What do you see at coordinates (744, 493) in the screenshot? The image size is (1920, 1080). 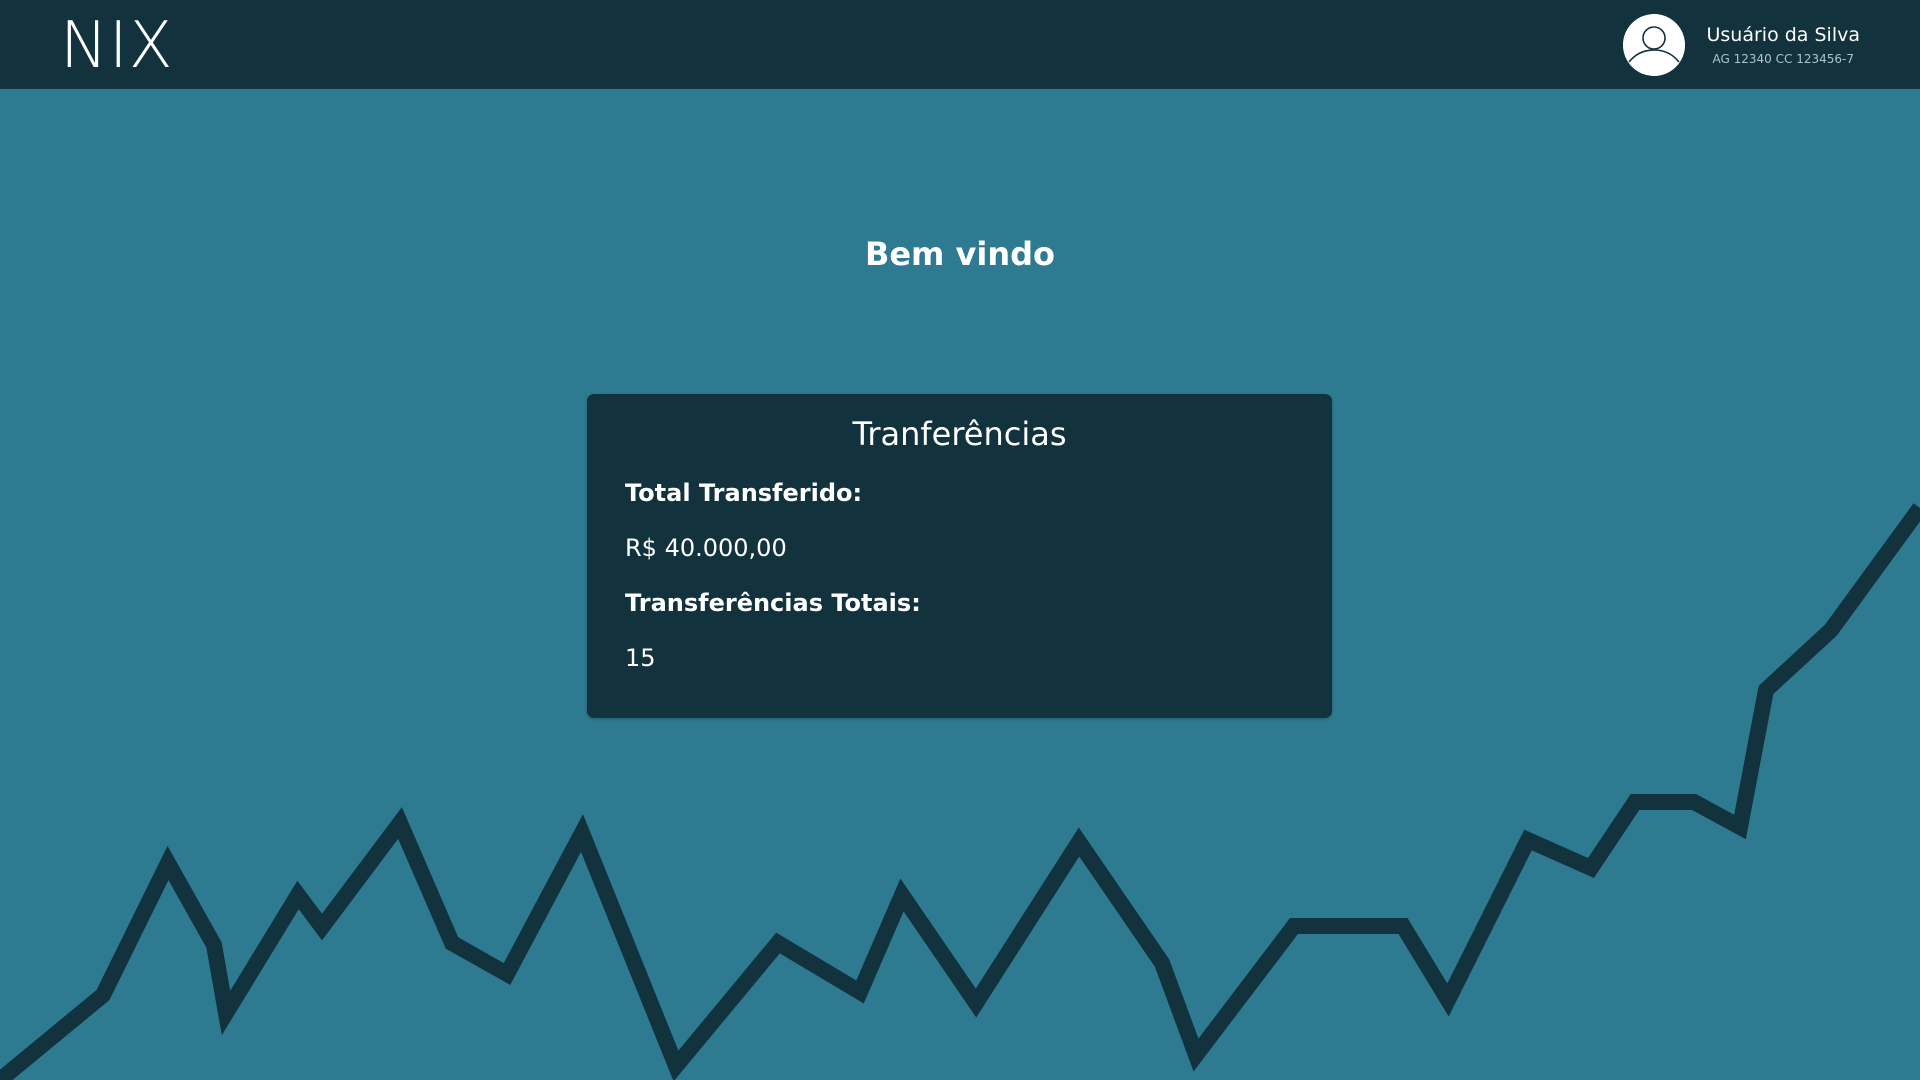 I see `total-transferred-label: Total Transferido:` at bounding box center [744, 493].